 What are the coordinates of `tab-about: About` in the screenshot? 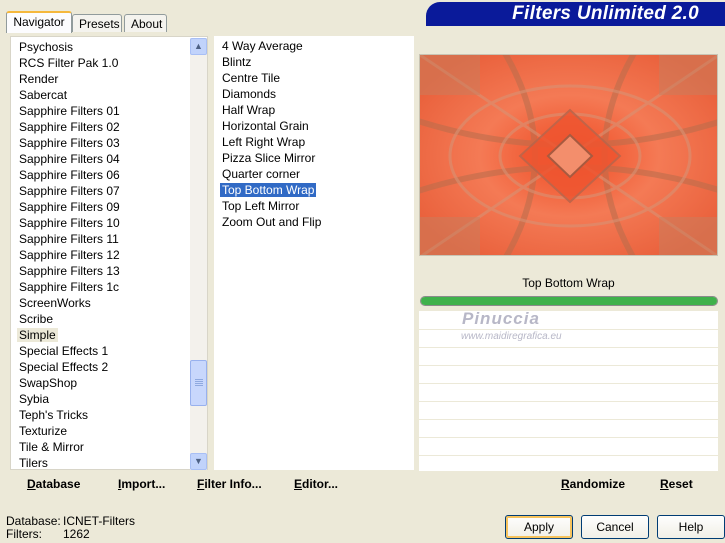 It's located at (145, 23).